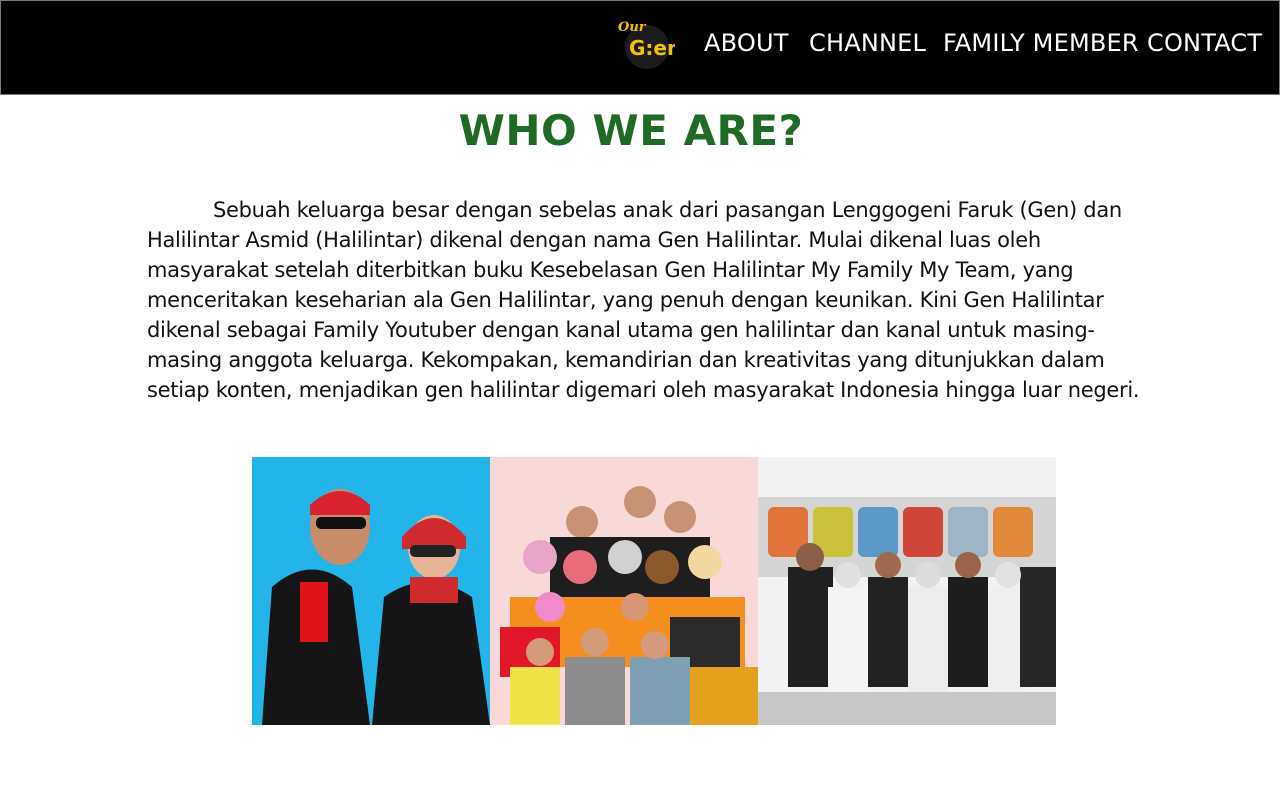 This screenshot has height=800, width=1280. Describe the element at coordinates (907, 591) in the screenshot. I see `train-station-photo` at that location.